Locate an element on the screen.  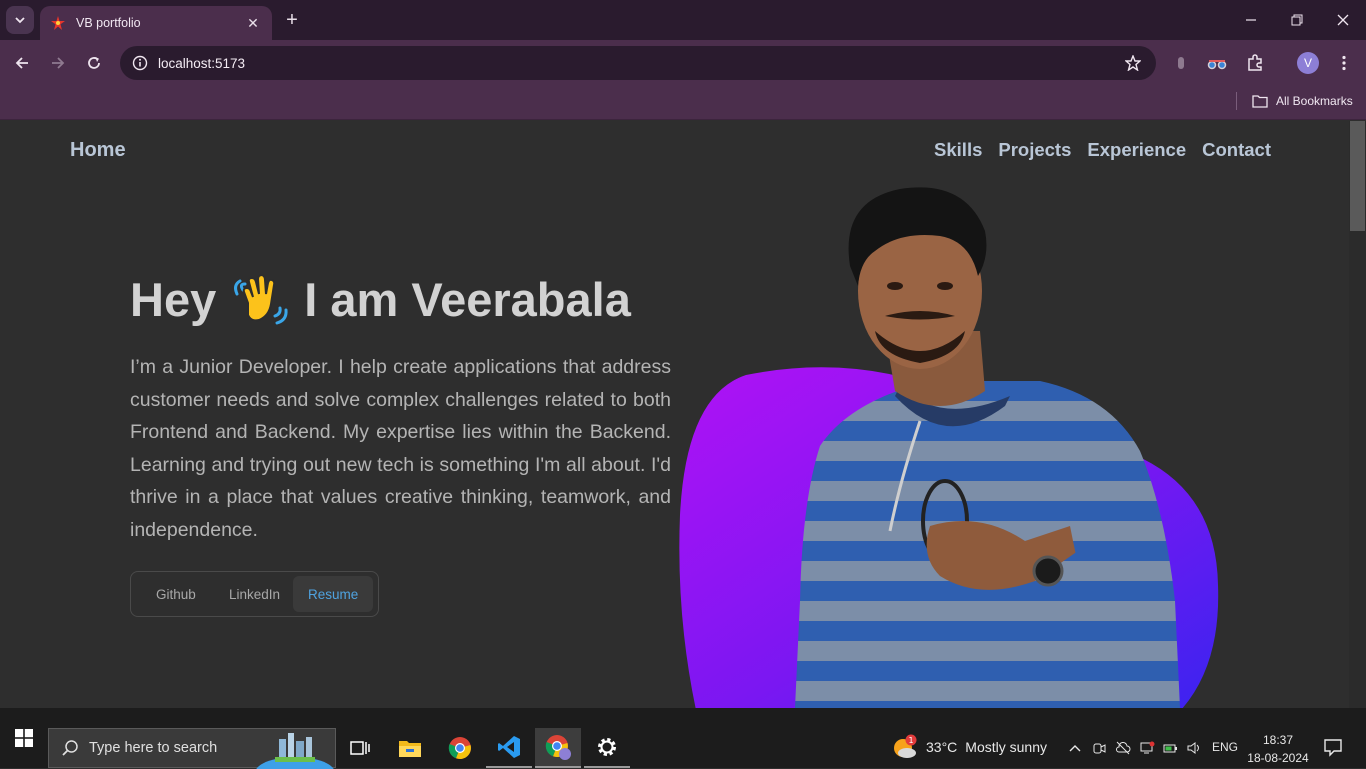
weather-widget: 1 33°C Mostly sunny is located at coordinates (969, 747).